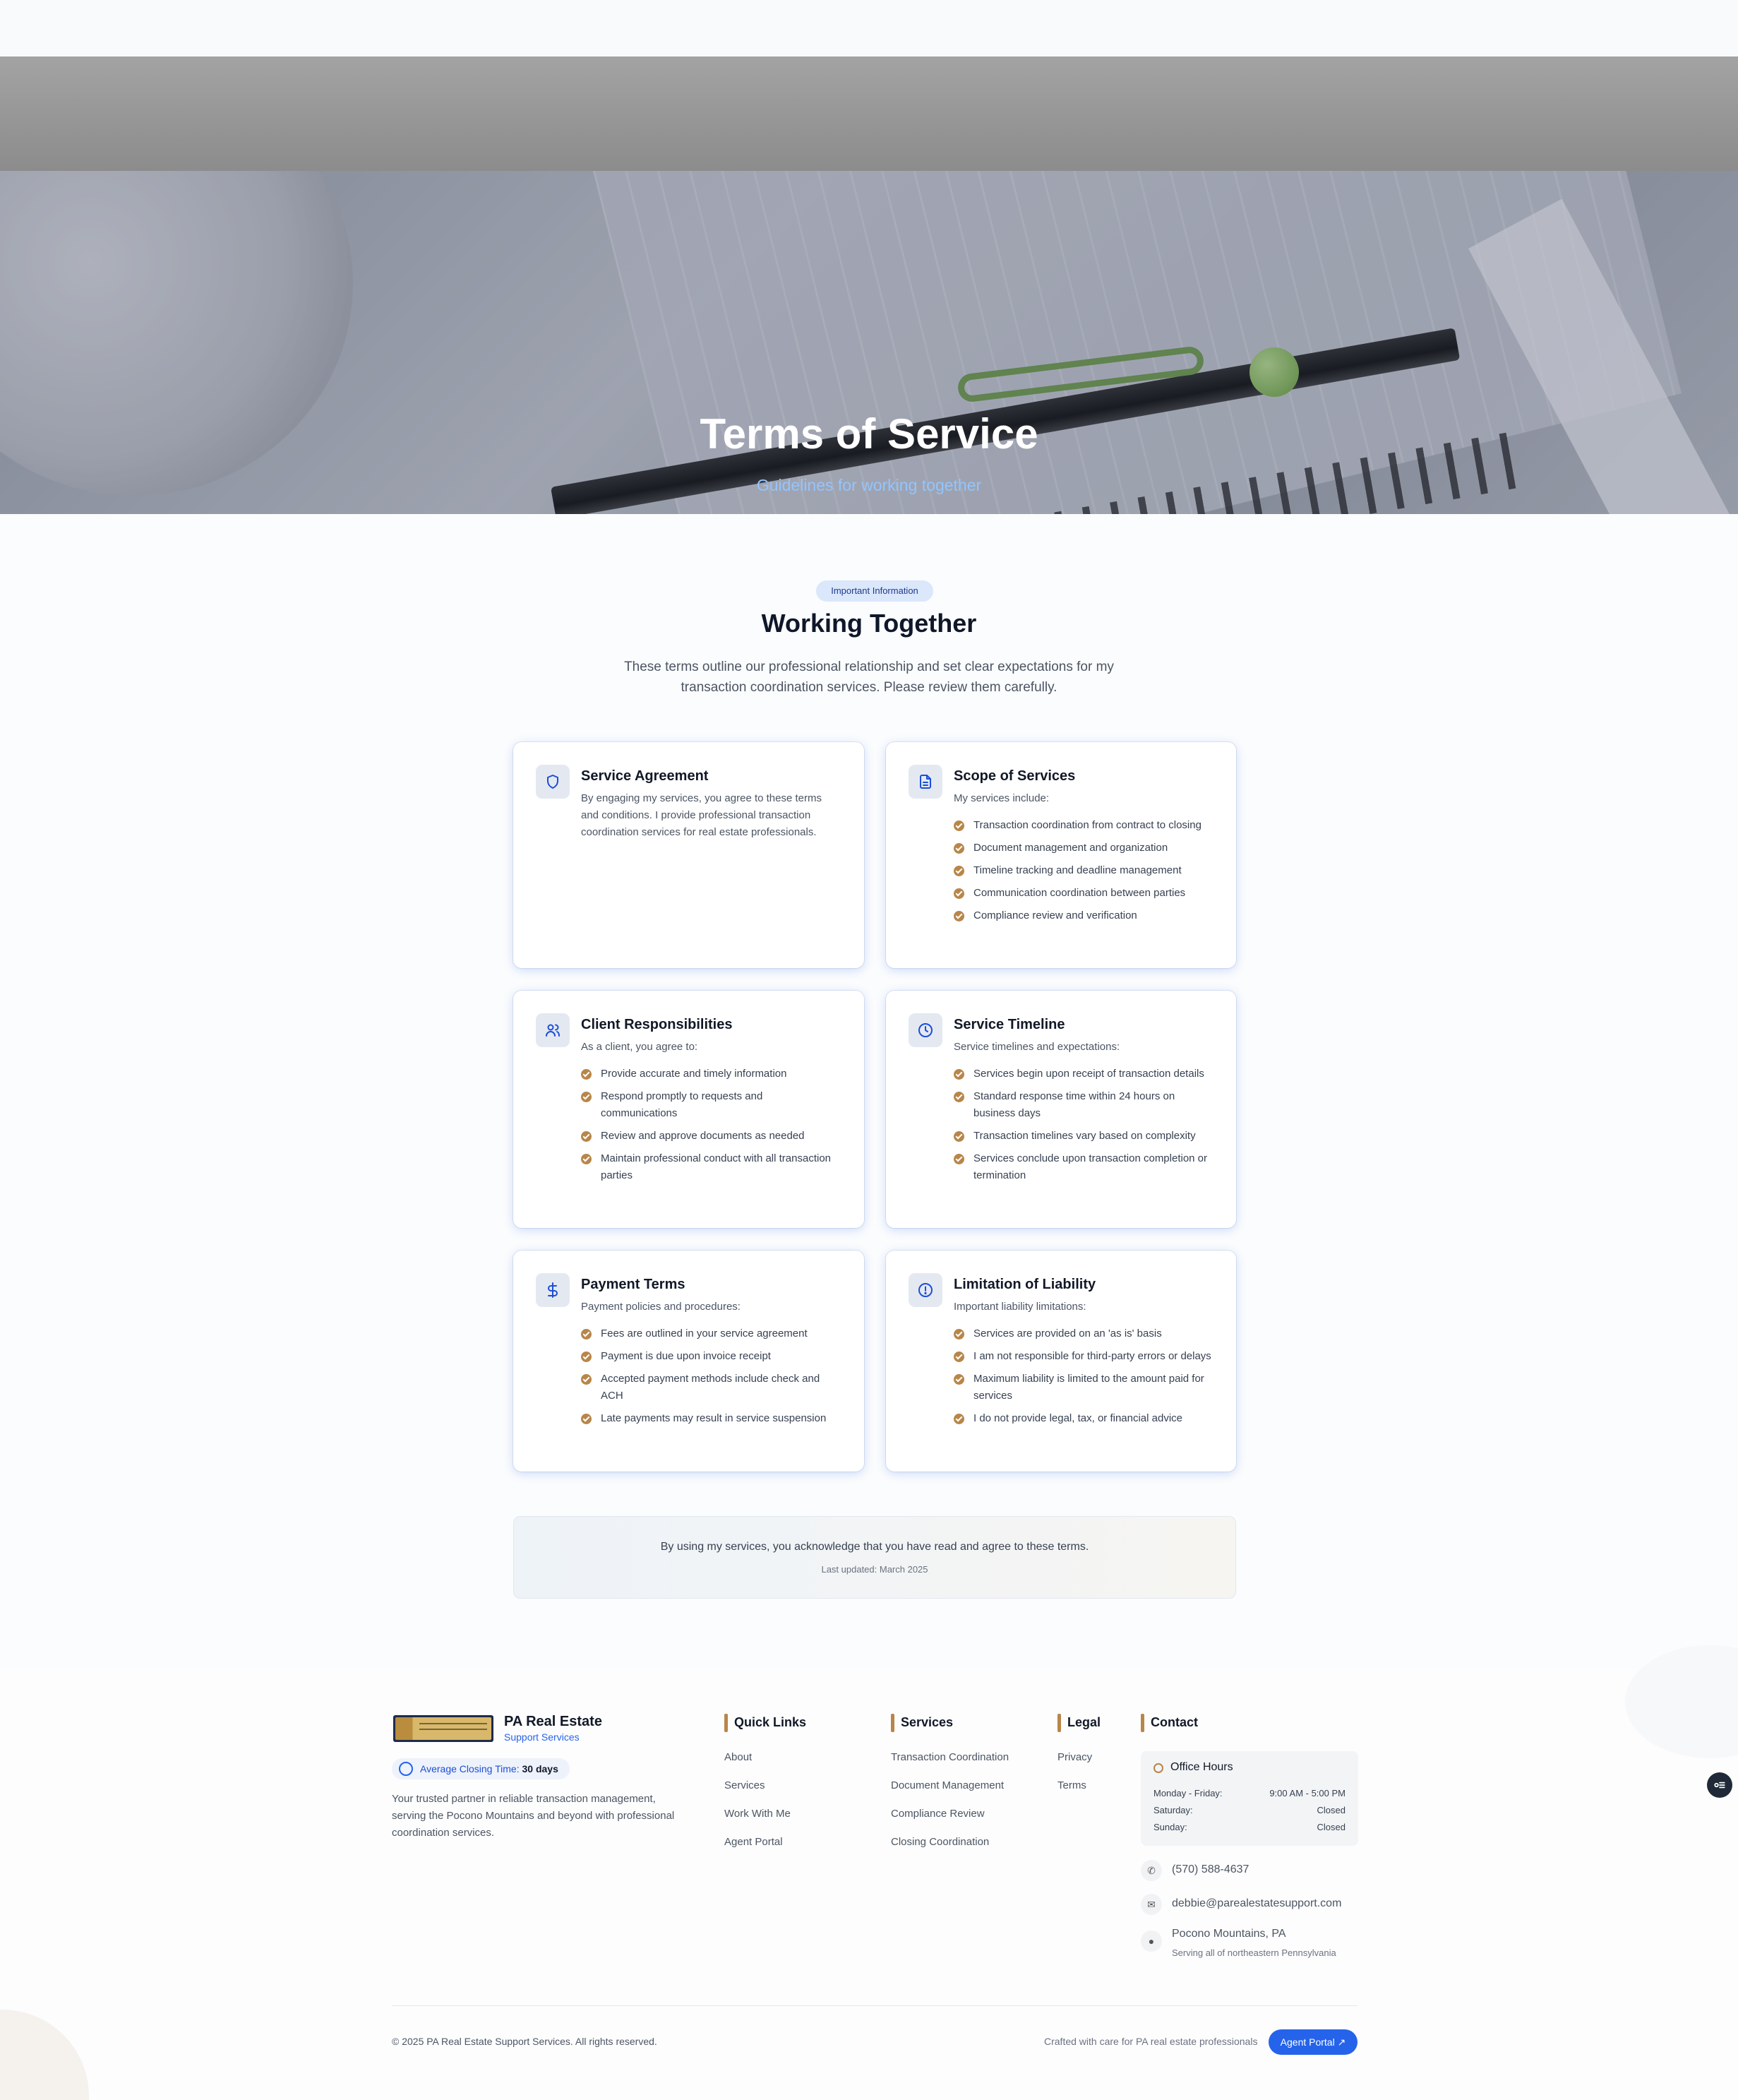  What do you see at coordinates (926, 782) in the screenshot?
I see `document-icon` at bounding box center [926, 782].